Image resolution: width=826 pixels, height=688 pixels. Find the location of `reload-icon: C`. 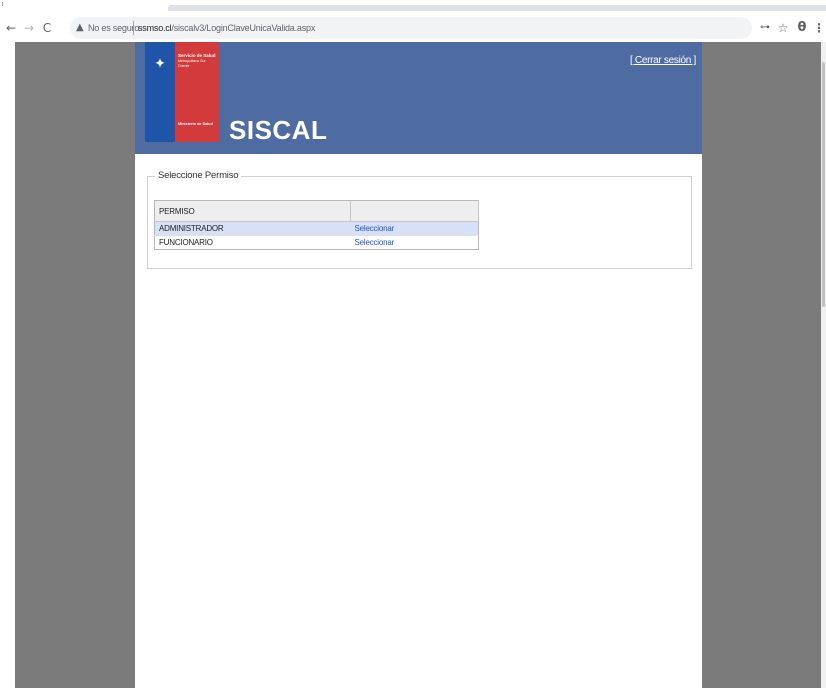

reload-icon: C is located at coordinates (47, 28).